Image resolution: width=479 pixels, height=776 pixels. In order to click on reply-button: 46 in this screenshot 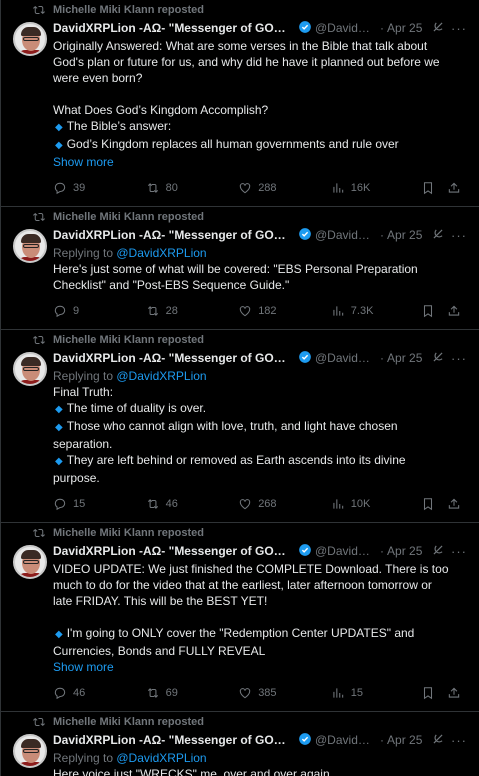, I will do `click(99, 693)`.